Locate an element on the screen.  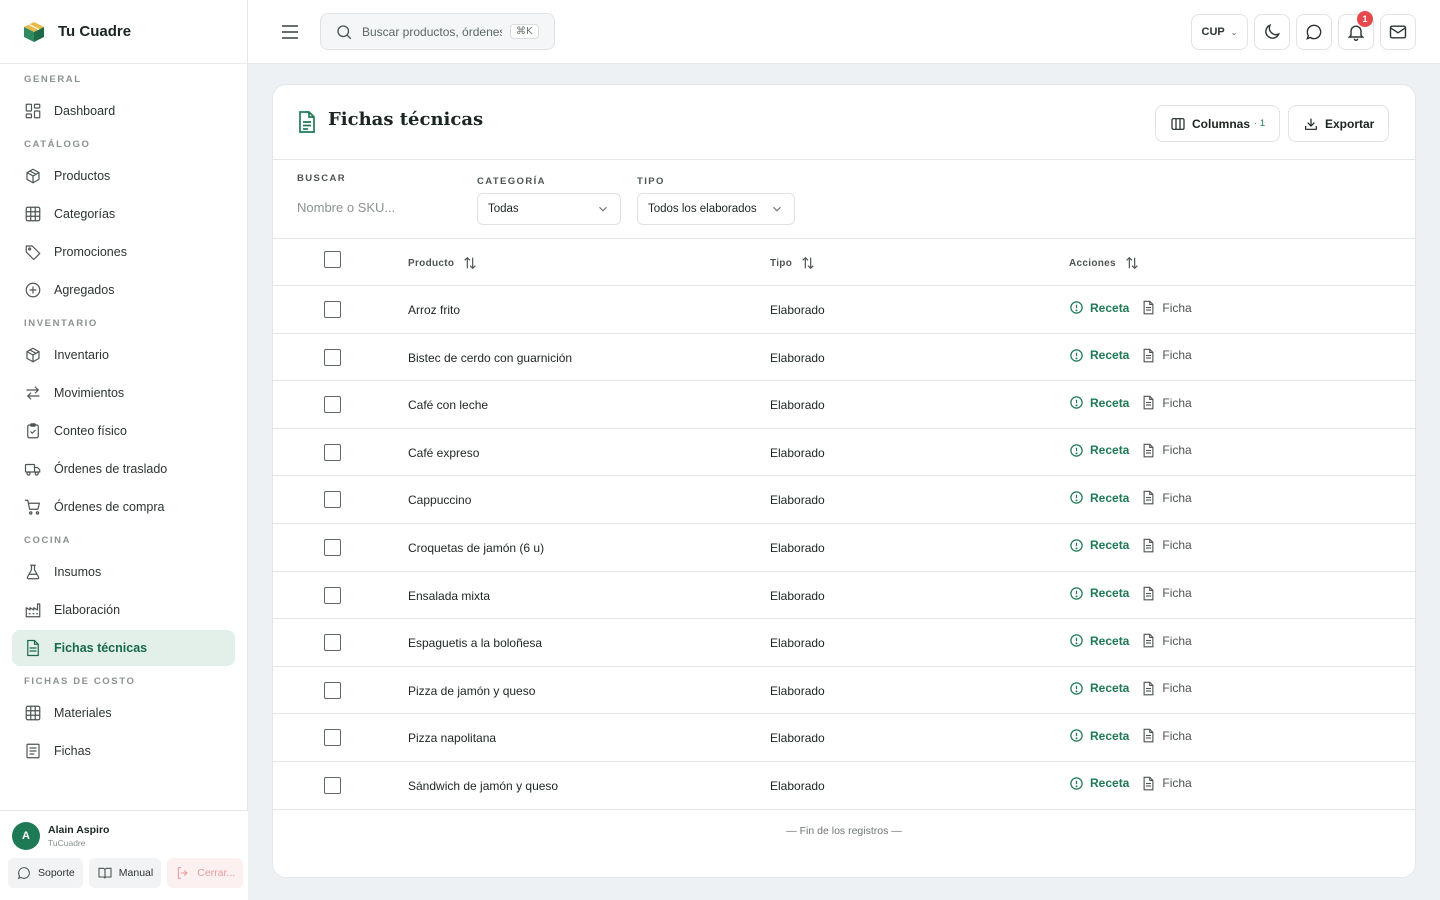
sidebar-item-fichas-tecnicas: Fichas técnicas is located at coordinates (123, 648).